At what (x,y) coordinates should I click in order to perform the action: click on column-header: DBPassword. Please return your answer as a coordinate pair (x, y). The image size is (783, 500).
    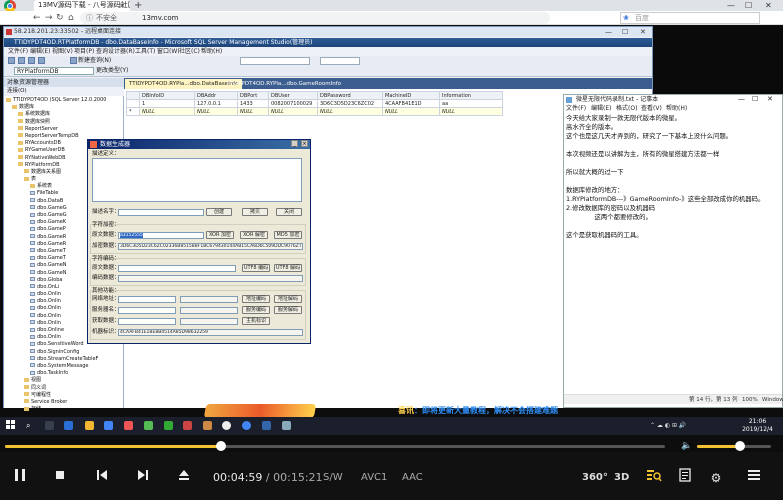
    Looking at the image, I should click on (350, 95).